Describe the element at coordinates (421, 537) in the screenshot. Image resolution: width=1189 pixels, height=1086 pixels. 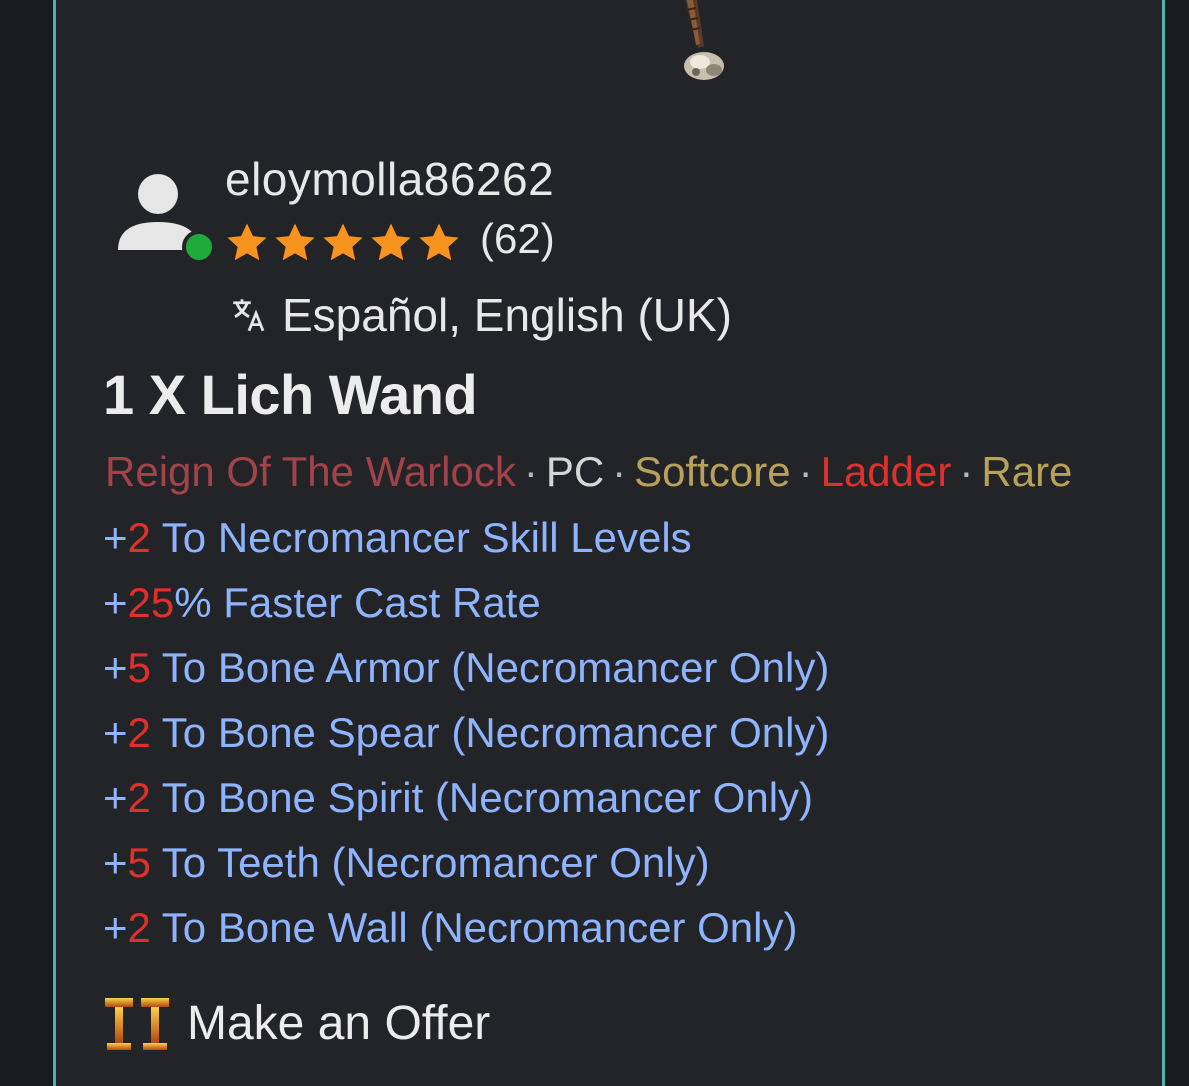
I see `stat-text: To Necromancer Skill Levels` at that location.